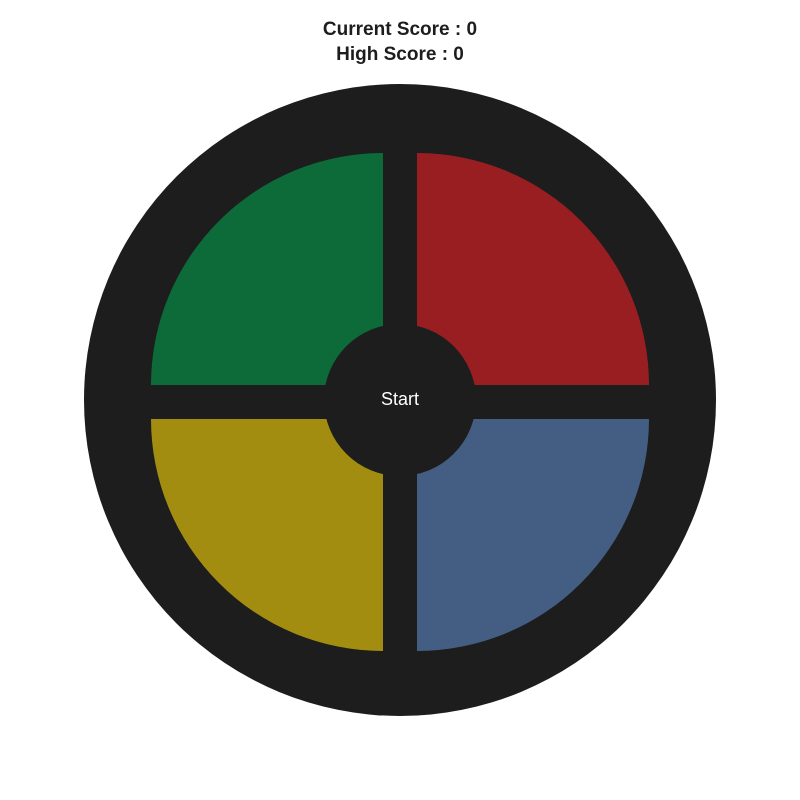 The width and height of the screenshot is (800, 800). Describe the element at coordinates (400, 42) in the screenshot. I see `scoreboard: Current Score : 0 High Score : 0` at that location.